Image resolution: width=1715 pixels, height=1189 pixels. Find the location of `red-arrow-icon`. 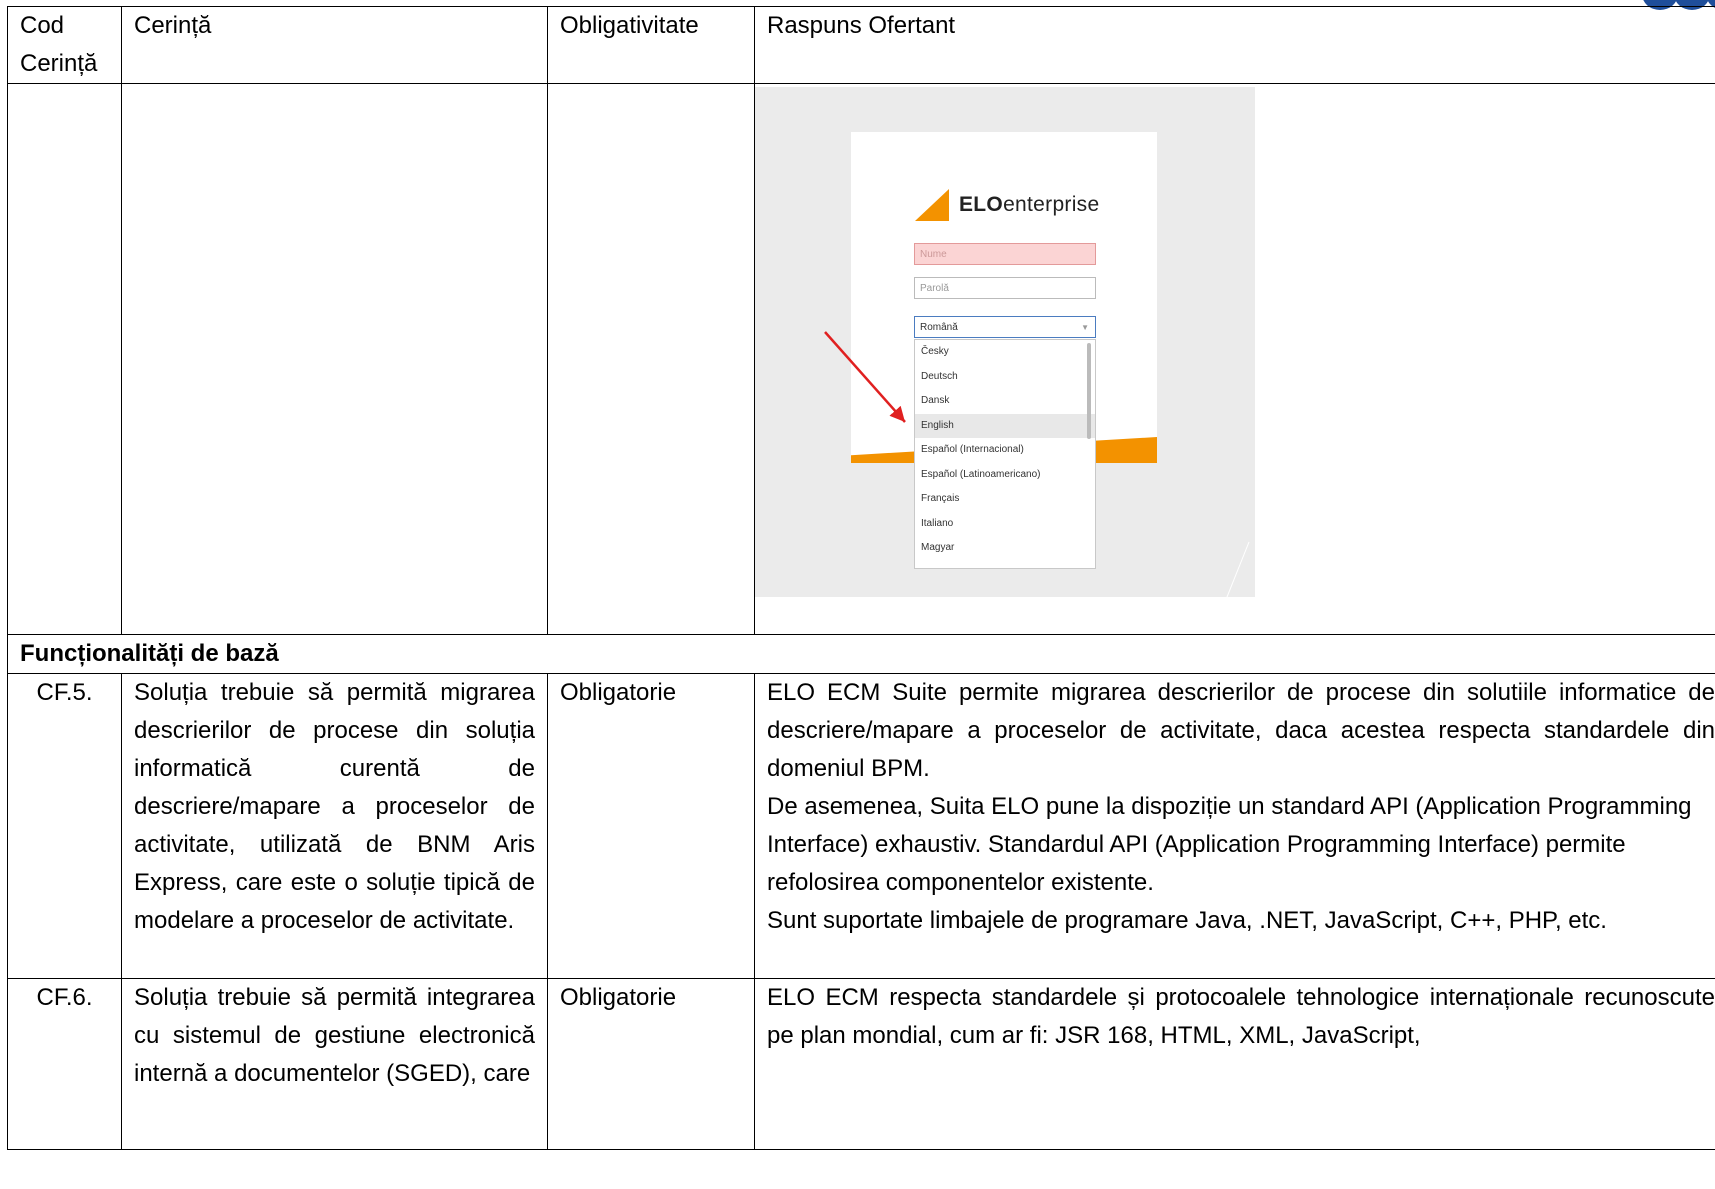

red-arrow-icon is located at coordinates (1037, 464).